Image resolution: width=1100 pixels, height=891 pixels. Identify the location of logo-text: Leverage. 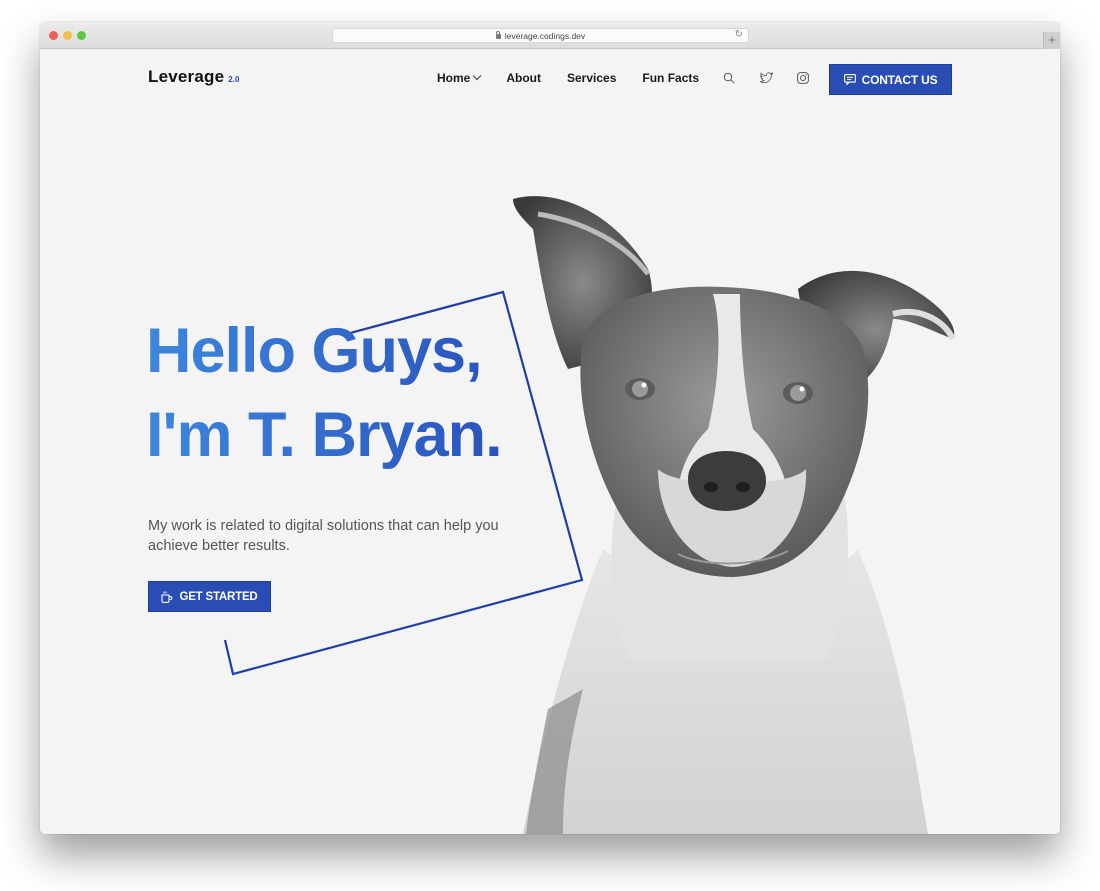
(186, 76).